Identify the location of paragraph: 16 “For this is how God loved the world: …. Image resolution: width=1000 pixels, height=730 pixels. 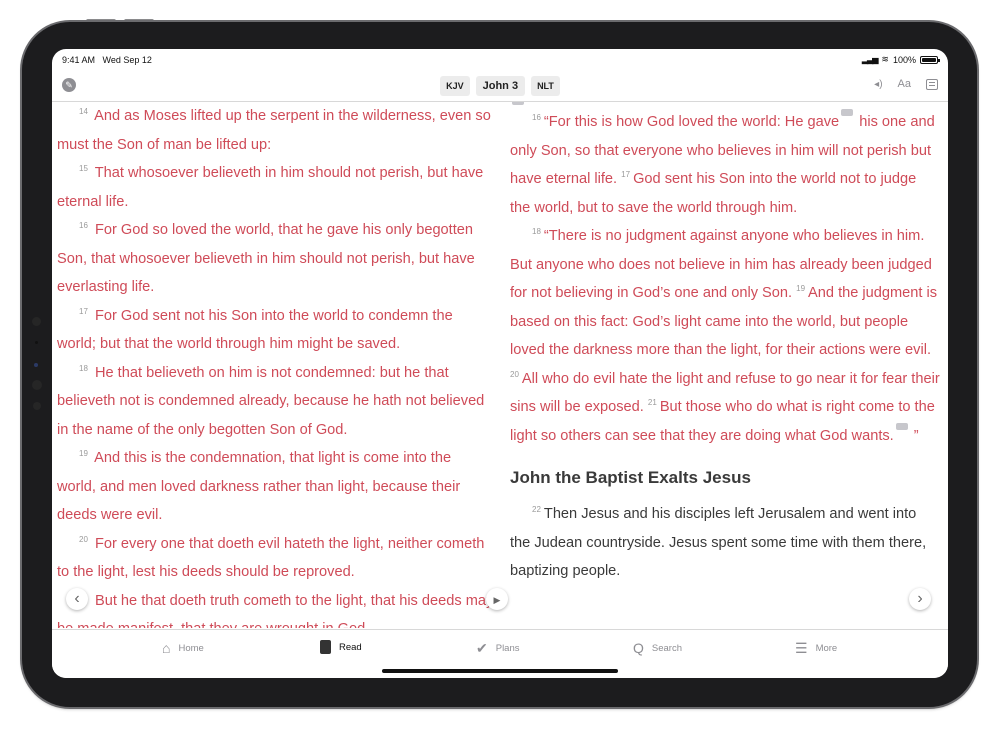
(725, 165).